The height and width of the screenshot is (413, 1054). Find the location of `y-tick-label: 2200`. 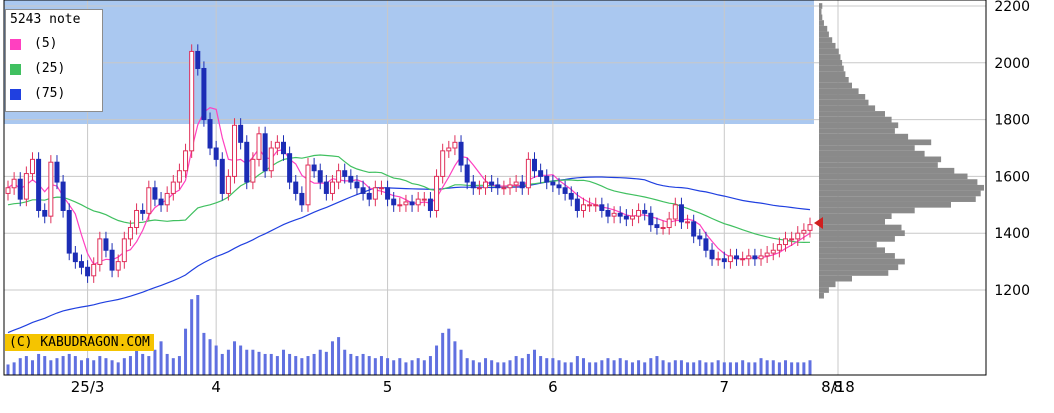

y-tick-label: 2200 is located at coordinates (1012, 7).